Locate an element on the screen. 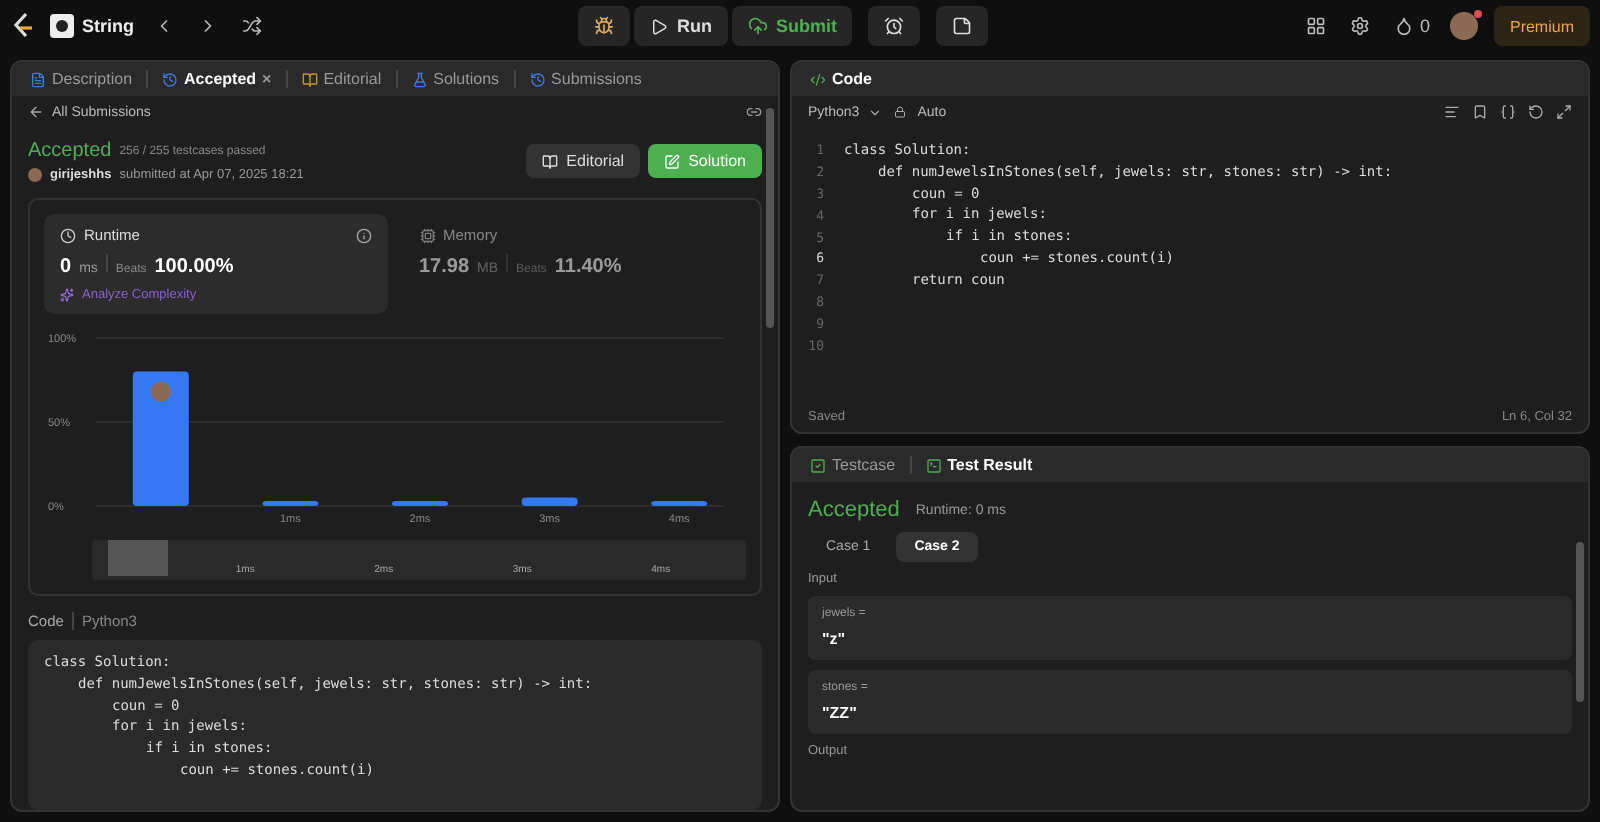  chevron-down-icon is located at coordinates (874, 112).